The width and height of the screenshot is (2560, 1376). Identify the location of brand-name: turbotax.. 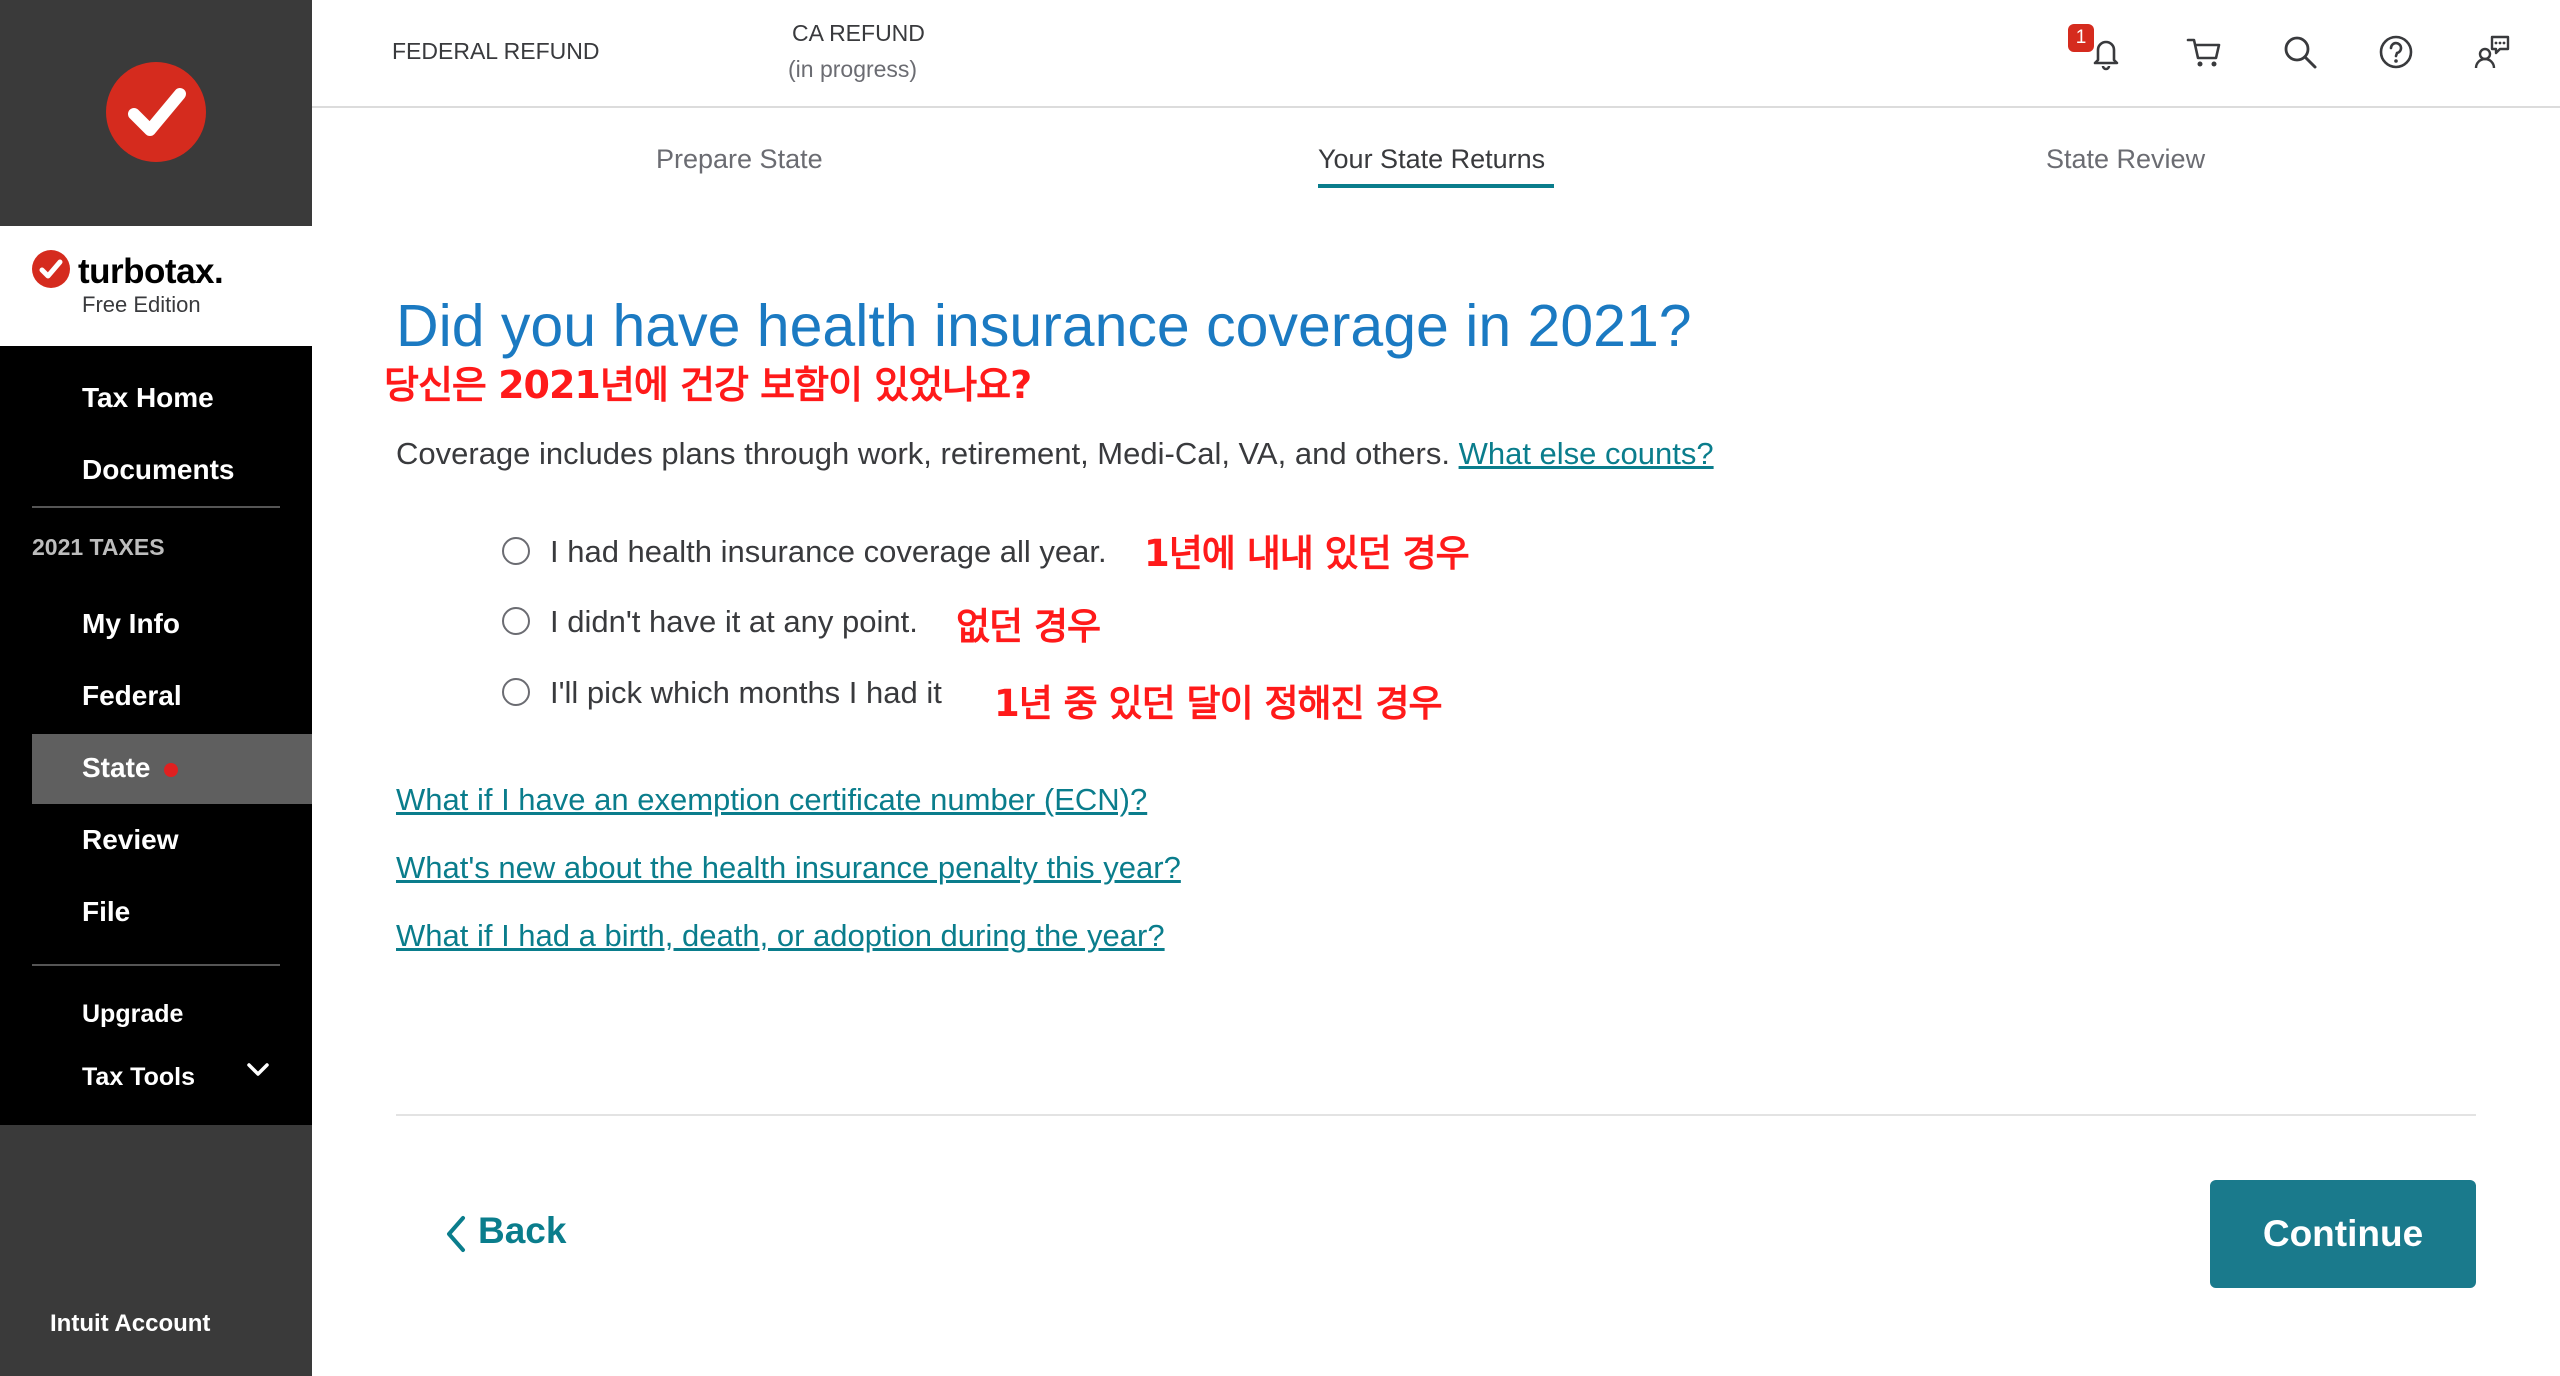
(151, 271).